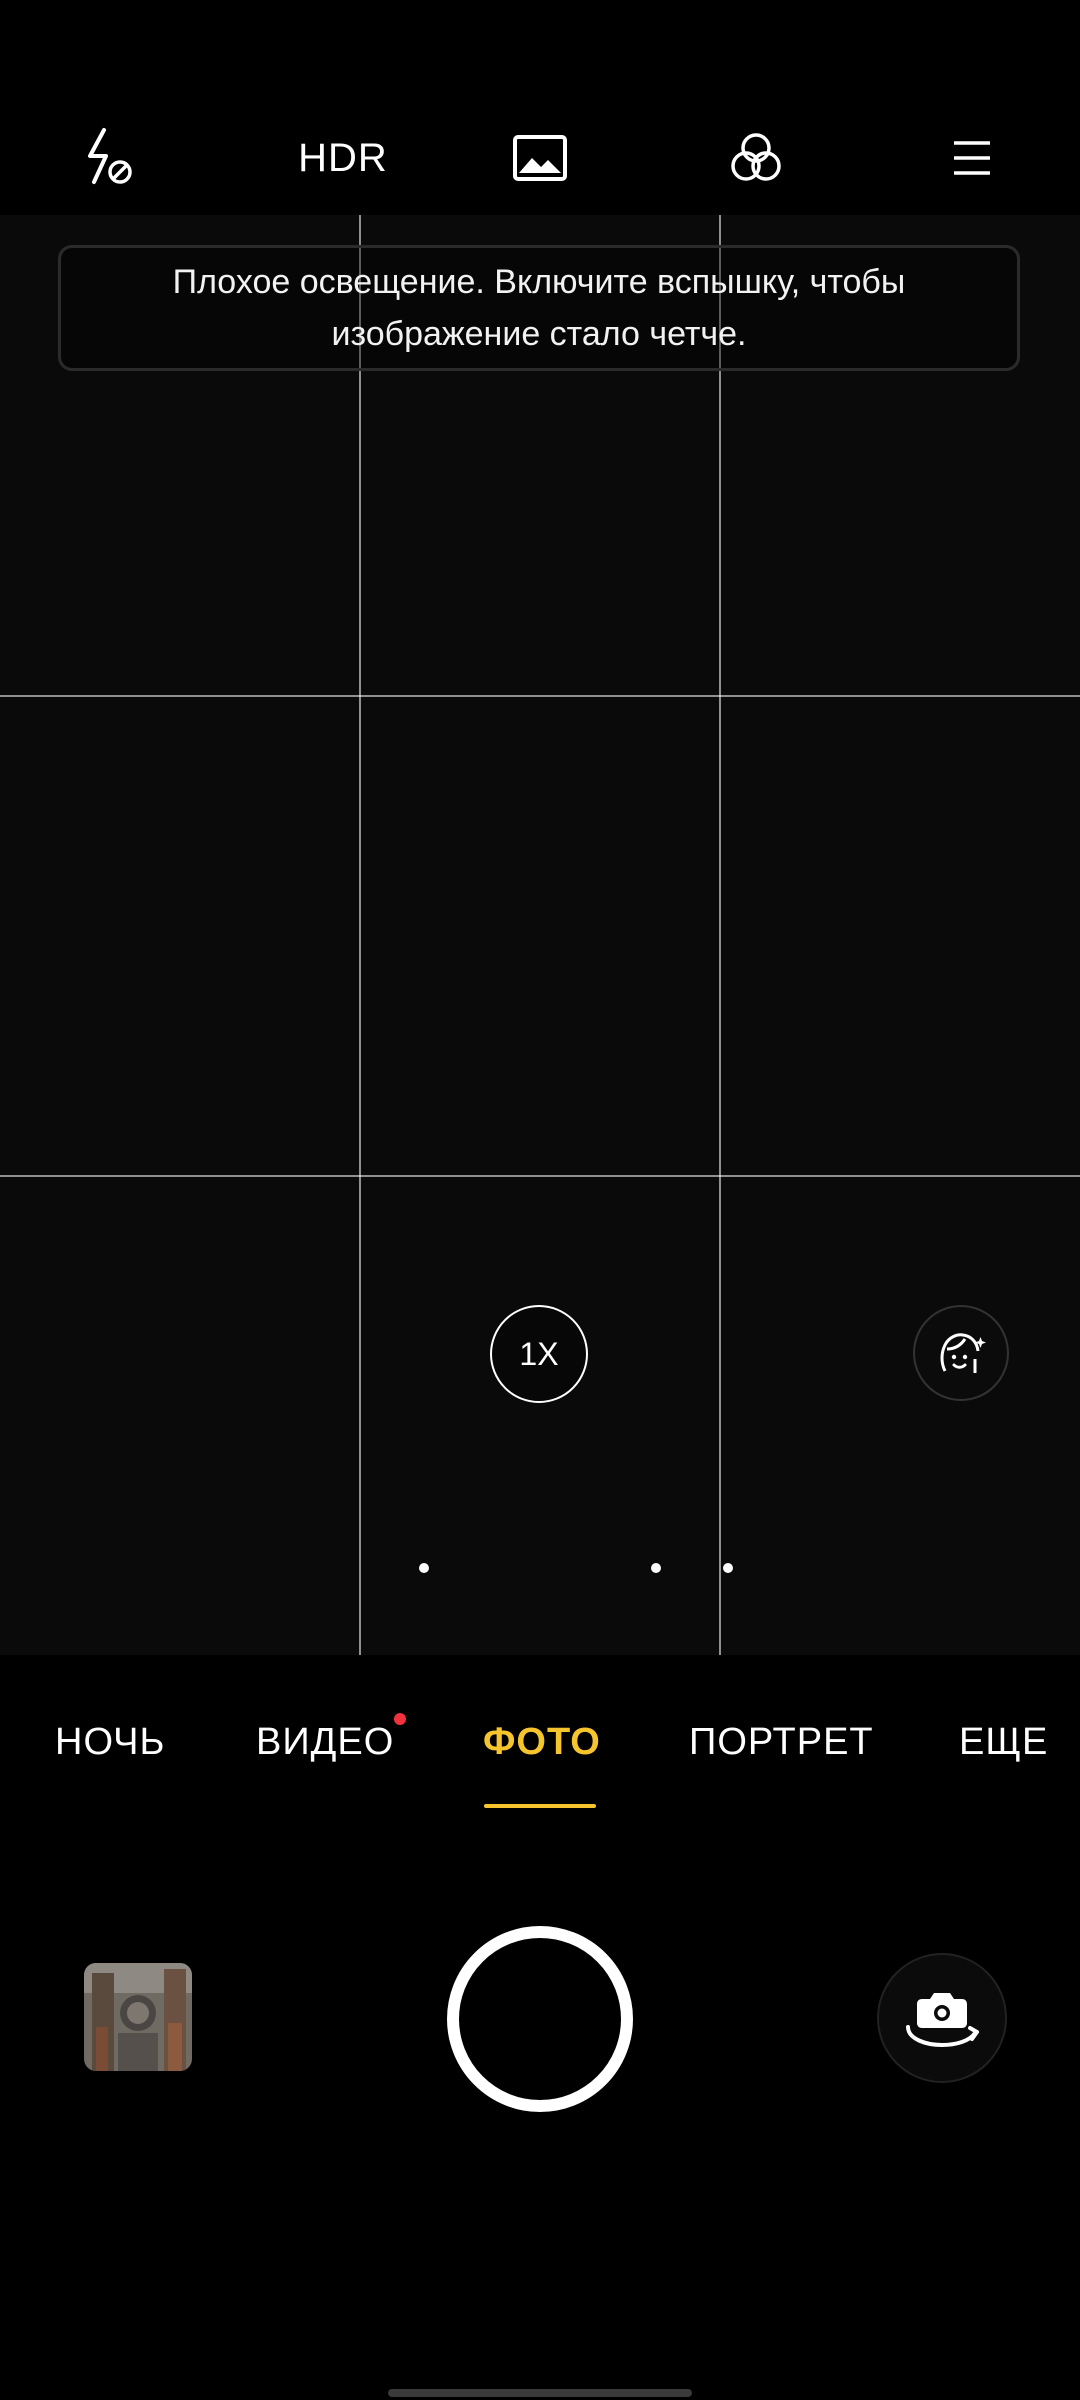  I want to click on mode-photo: ФОТО, so click(542, 1742).